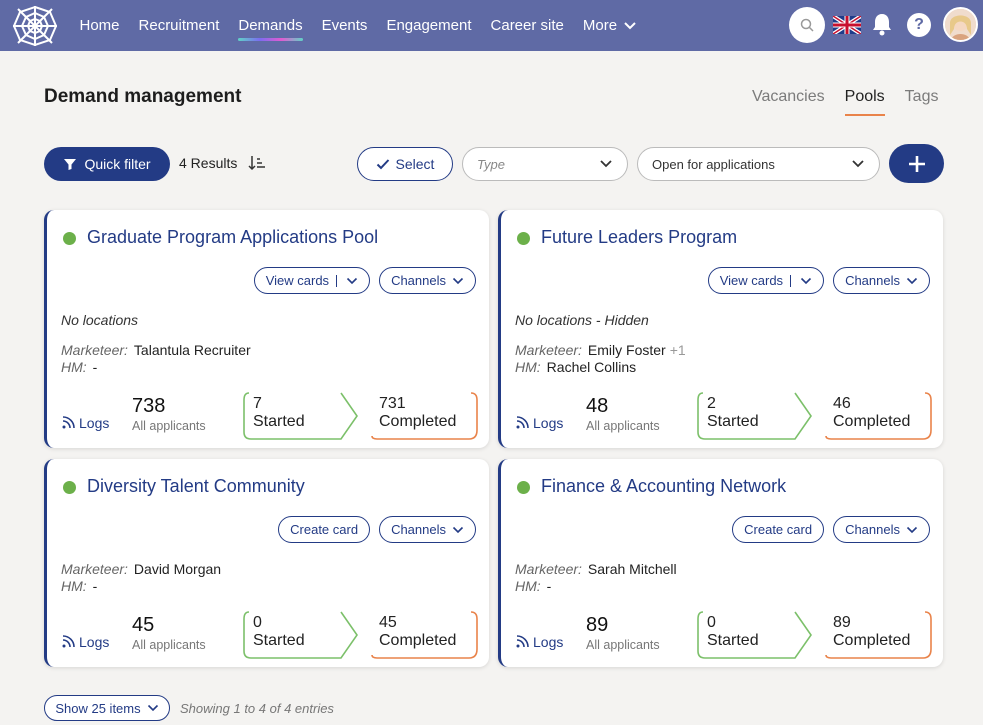 This screenshot has height=725, width=983. What do you see at coordinates (424, 416) in the screenshot?
I see `completed-stat: 731 Completed` at bounding box center [424, 416].